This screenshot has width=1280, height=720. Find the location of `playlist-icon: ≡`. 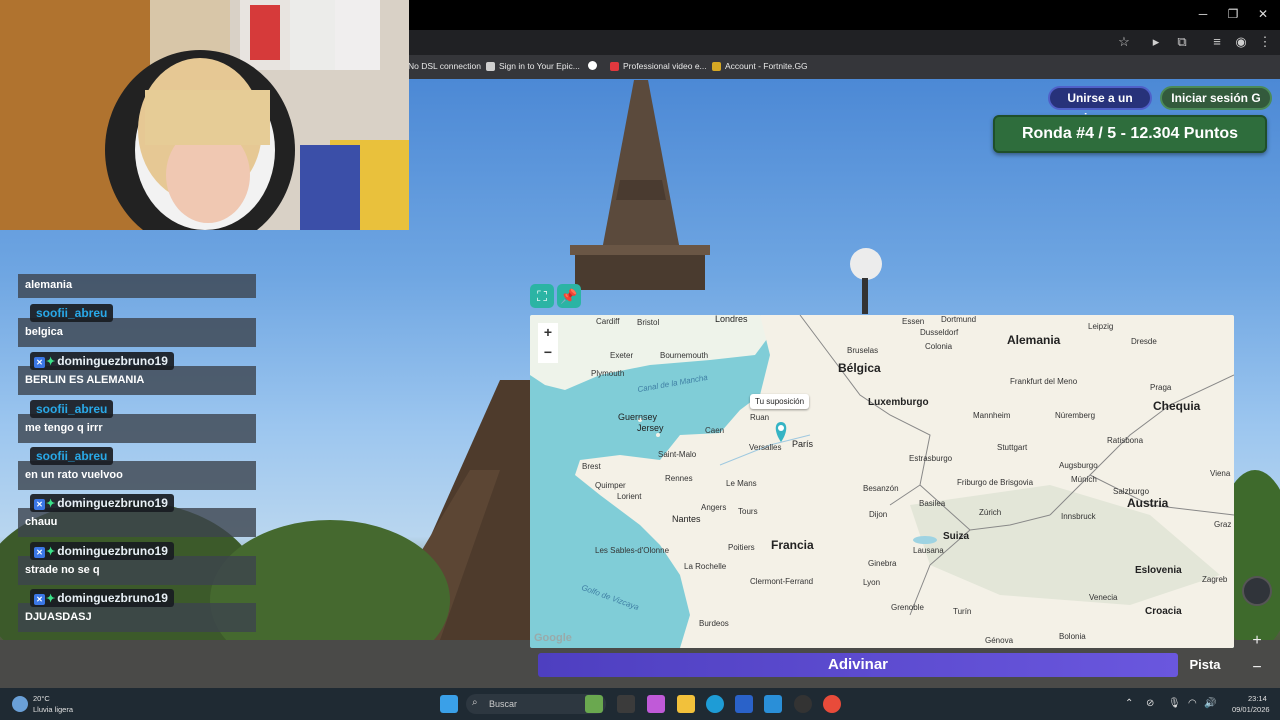

playlist-icon: ≡ is located at coordinates (1217, 41).